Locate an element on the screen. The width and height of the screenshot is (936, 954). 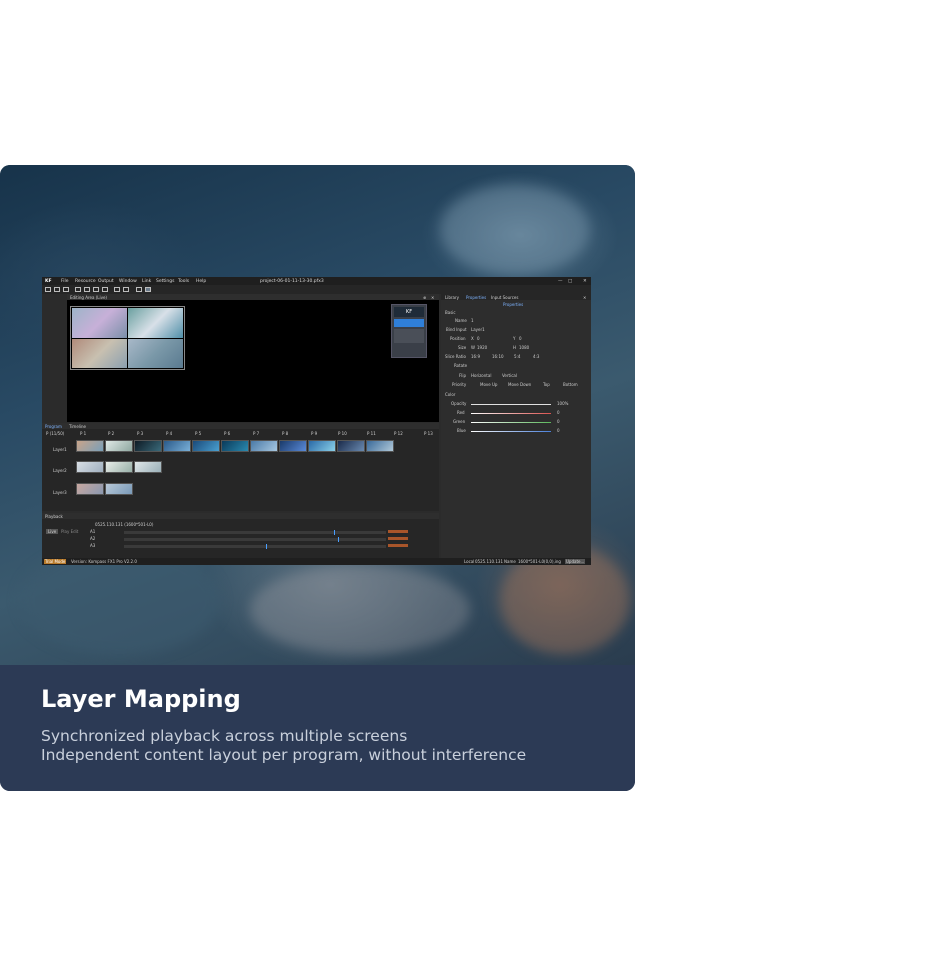
layout-icon is located at coordinates (78, 289).